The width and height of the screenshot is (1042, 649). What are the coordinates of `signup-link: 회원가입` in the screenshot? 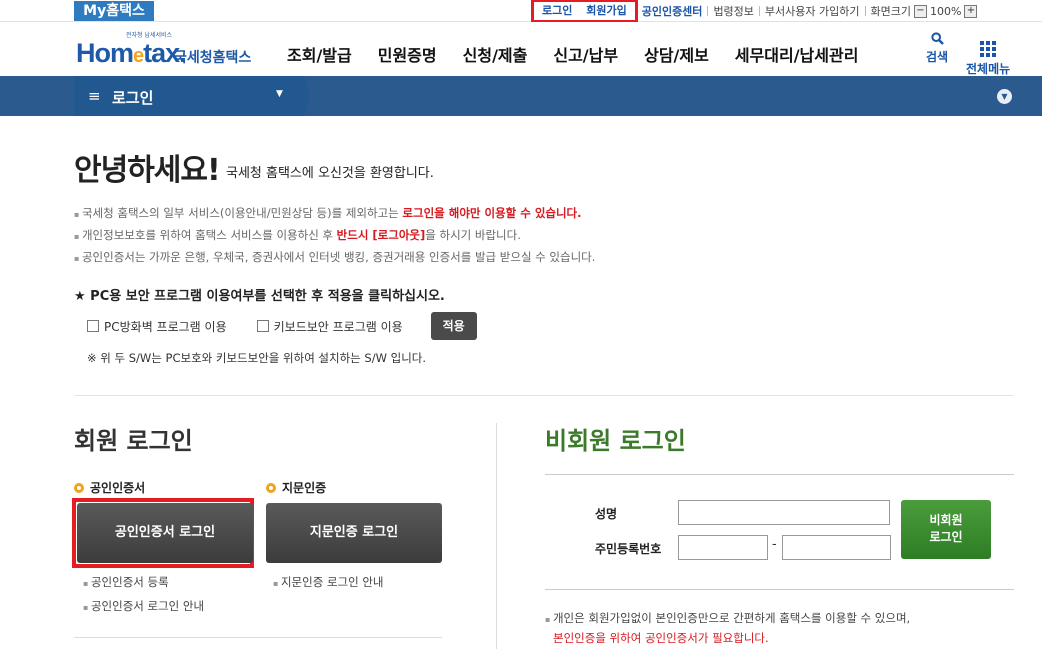 It's located at (606, 11).